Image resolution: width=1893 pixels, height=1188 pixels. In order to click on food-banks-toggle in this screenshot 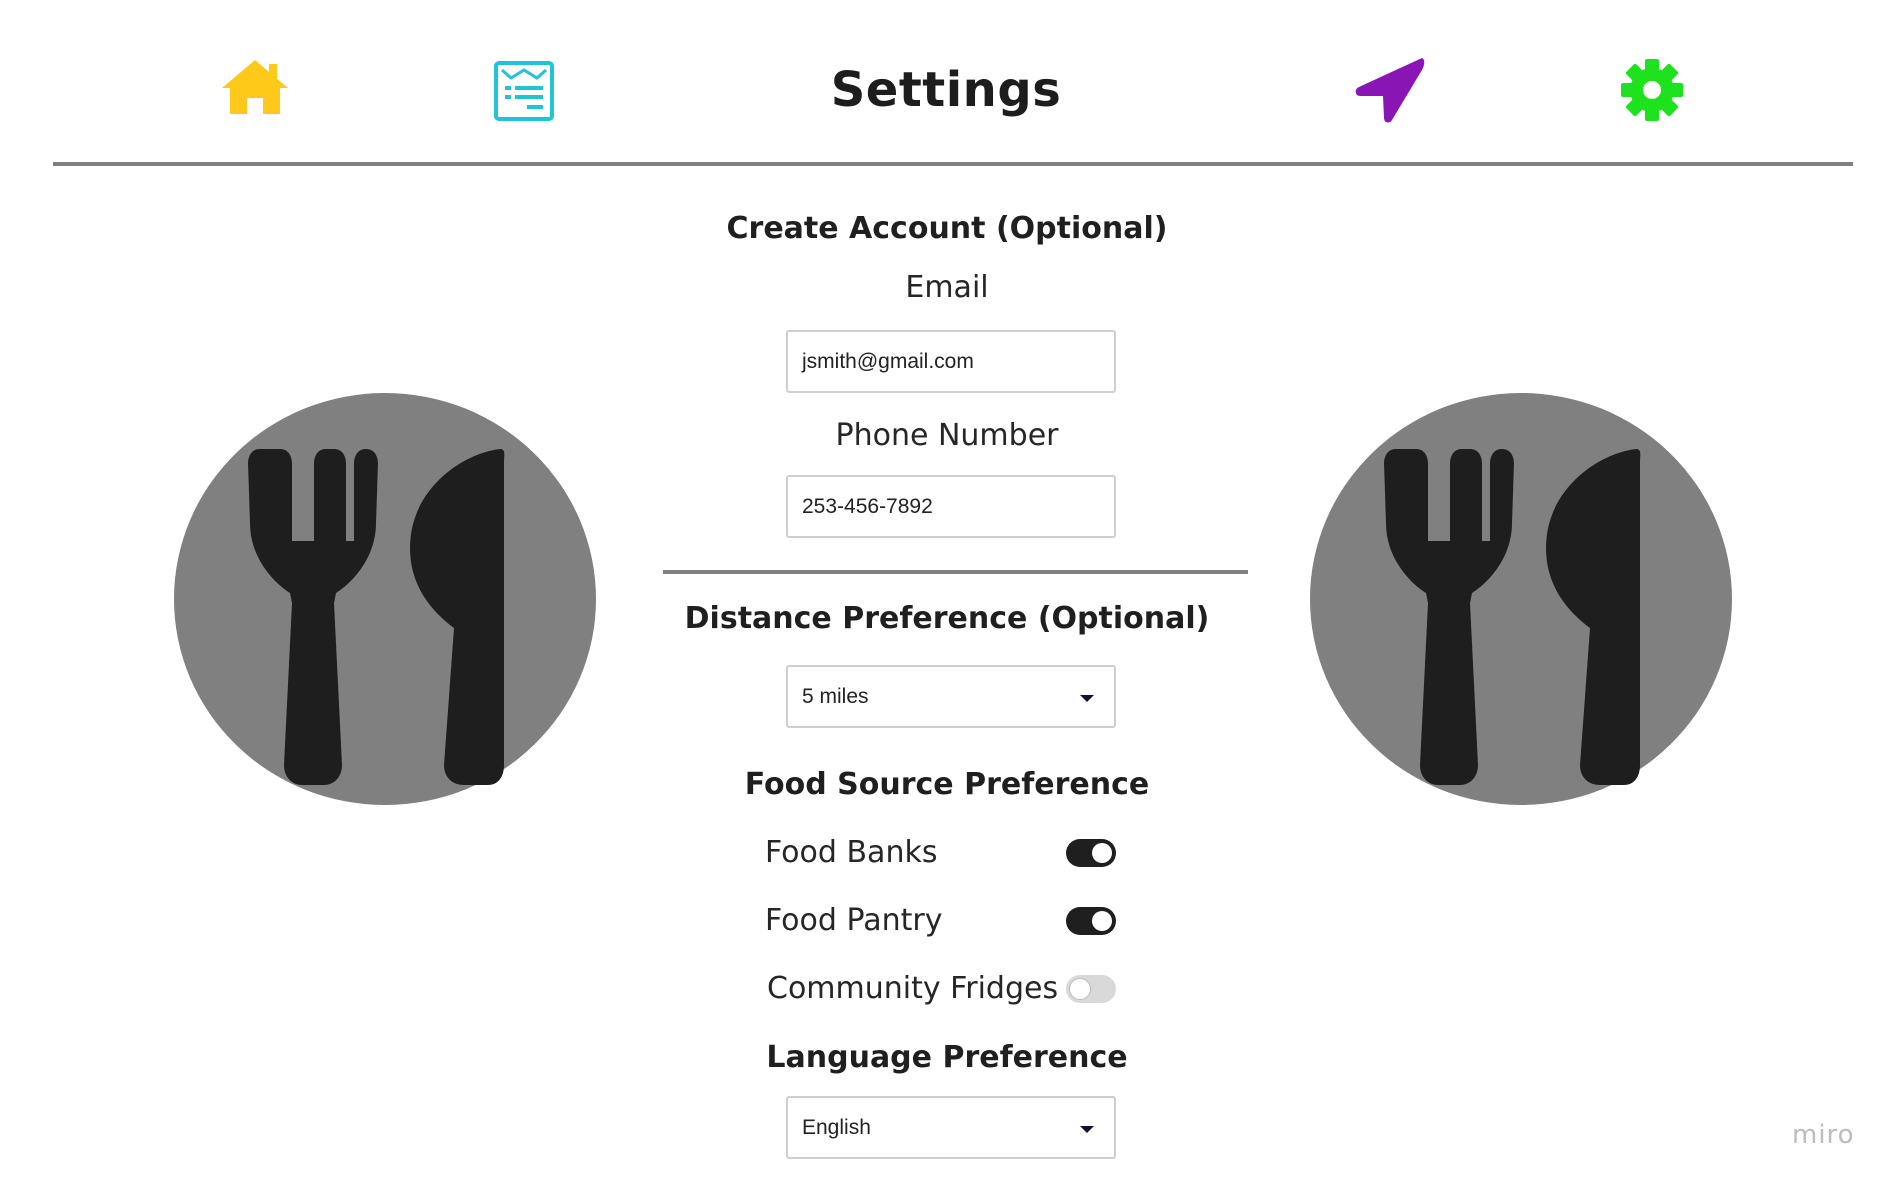, I will do `click(1091, 853)`.